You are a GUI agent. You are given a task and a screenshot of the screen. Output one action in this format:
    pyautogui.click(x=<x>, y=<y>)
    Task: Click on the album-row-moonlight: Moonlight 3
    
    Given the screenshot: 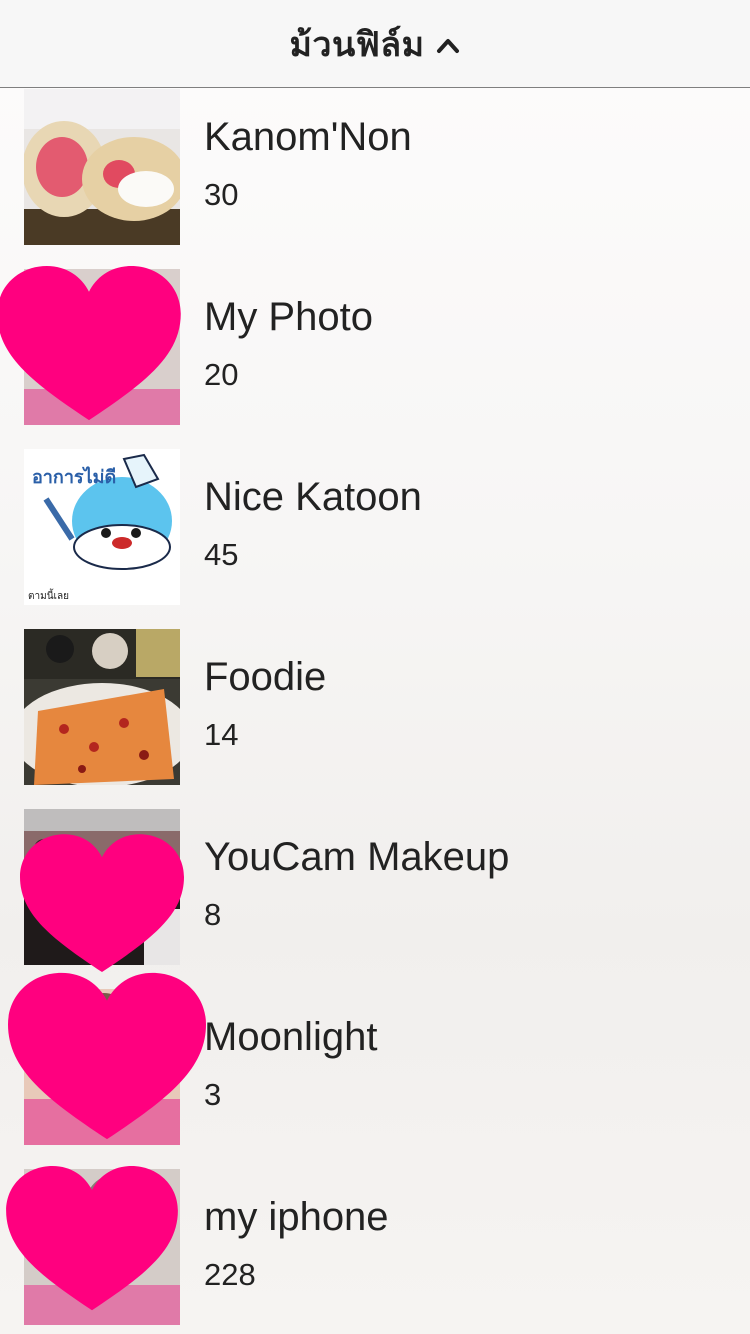 What is the action you would take?
    pyautogui.click(x=375, y=1079)
    